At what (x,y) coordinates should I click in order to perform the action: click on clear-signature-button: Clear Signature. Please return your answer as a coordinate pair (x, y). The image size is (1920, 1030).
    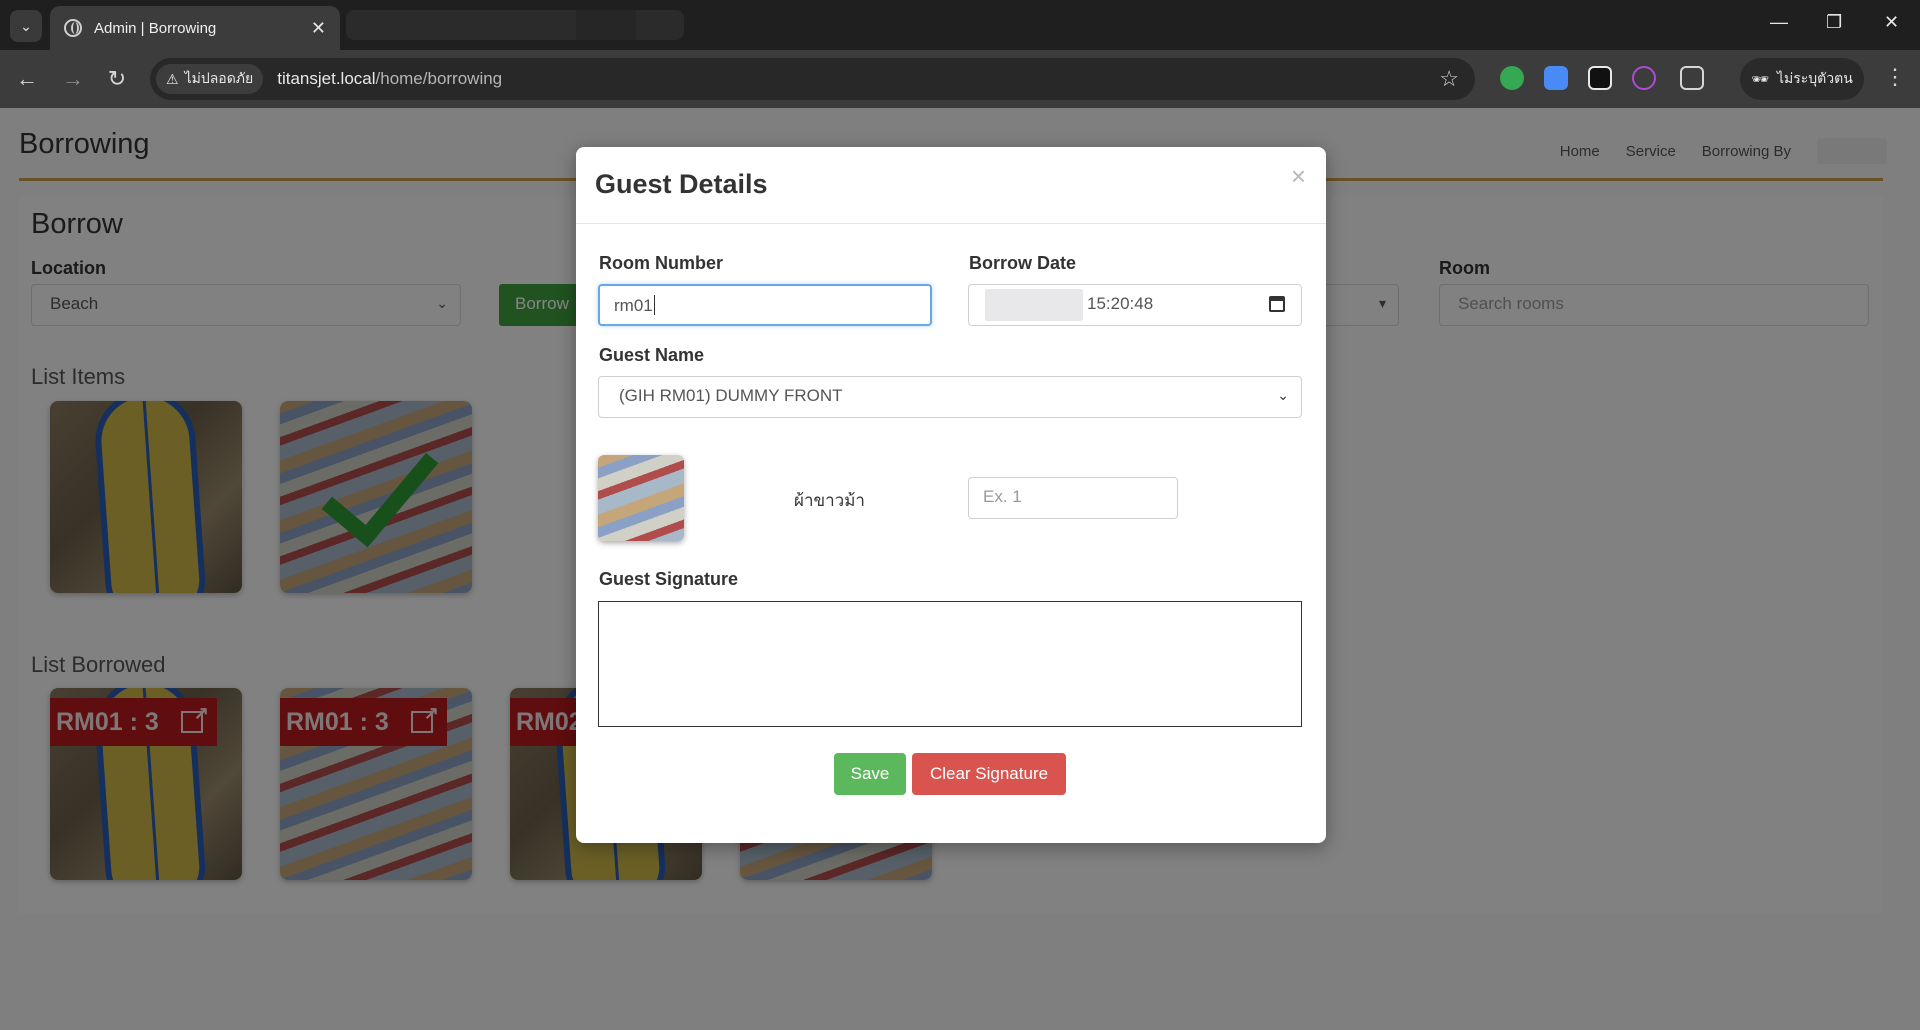
    Looking at the image, I should click on (989, 774).